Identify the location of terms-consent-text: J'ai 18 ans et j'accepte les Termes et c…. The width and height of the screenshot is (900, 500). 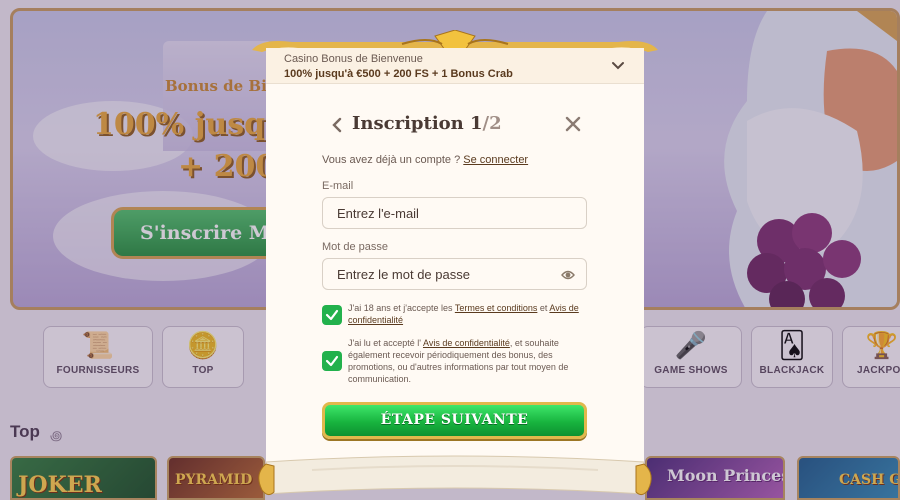
(470, 314).